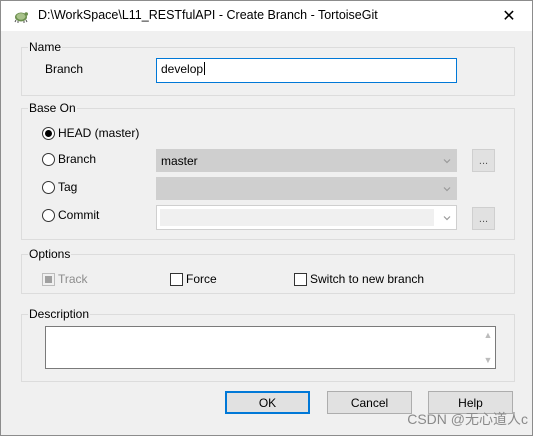  What do you see at coordinates (268, 274) in the screenshot?
I see `options-group` at bounding box center [268, 274].